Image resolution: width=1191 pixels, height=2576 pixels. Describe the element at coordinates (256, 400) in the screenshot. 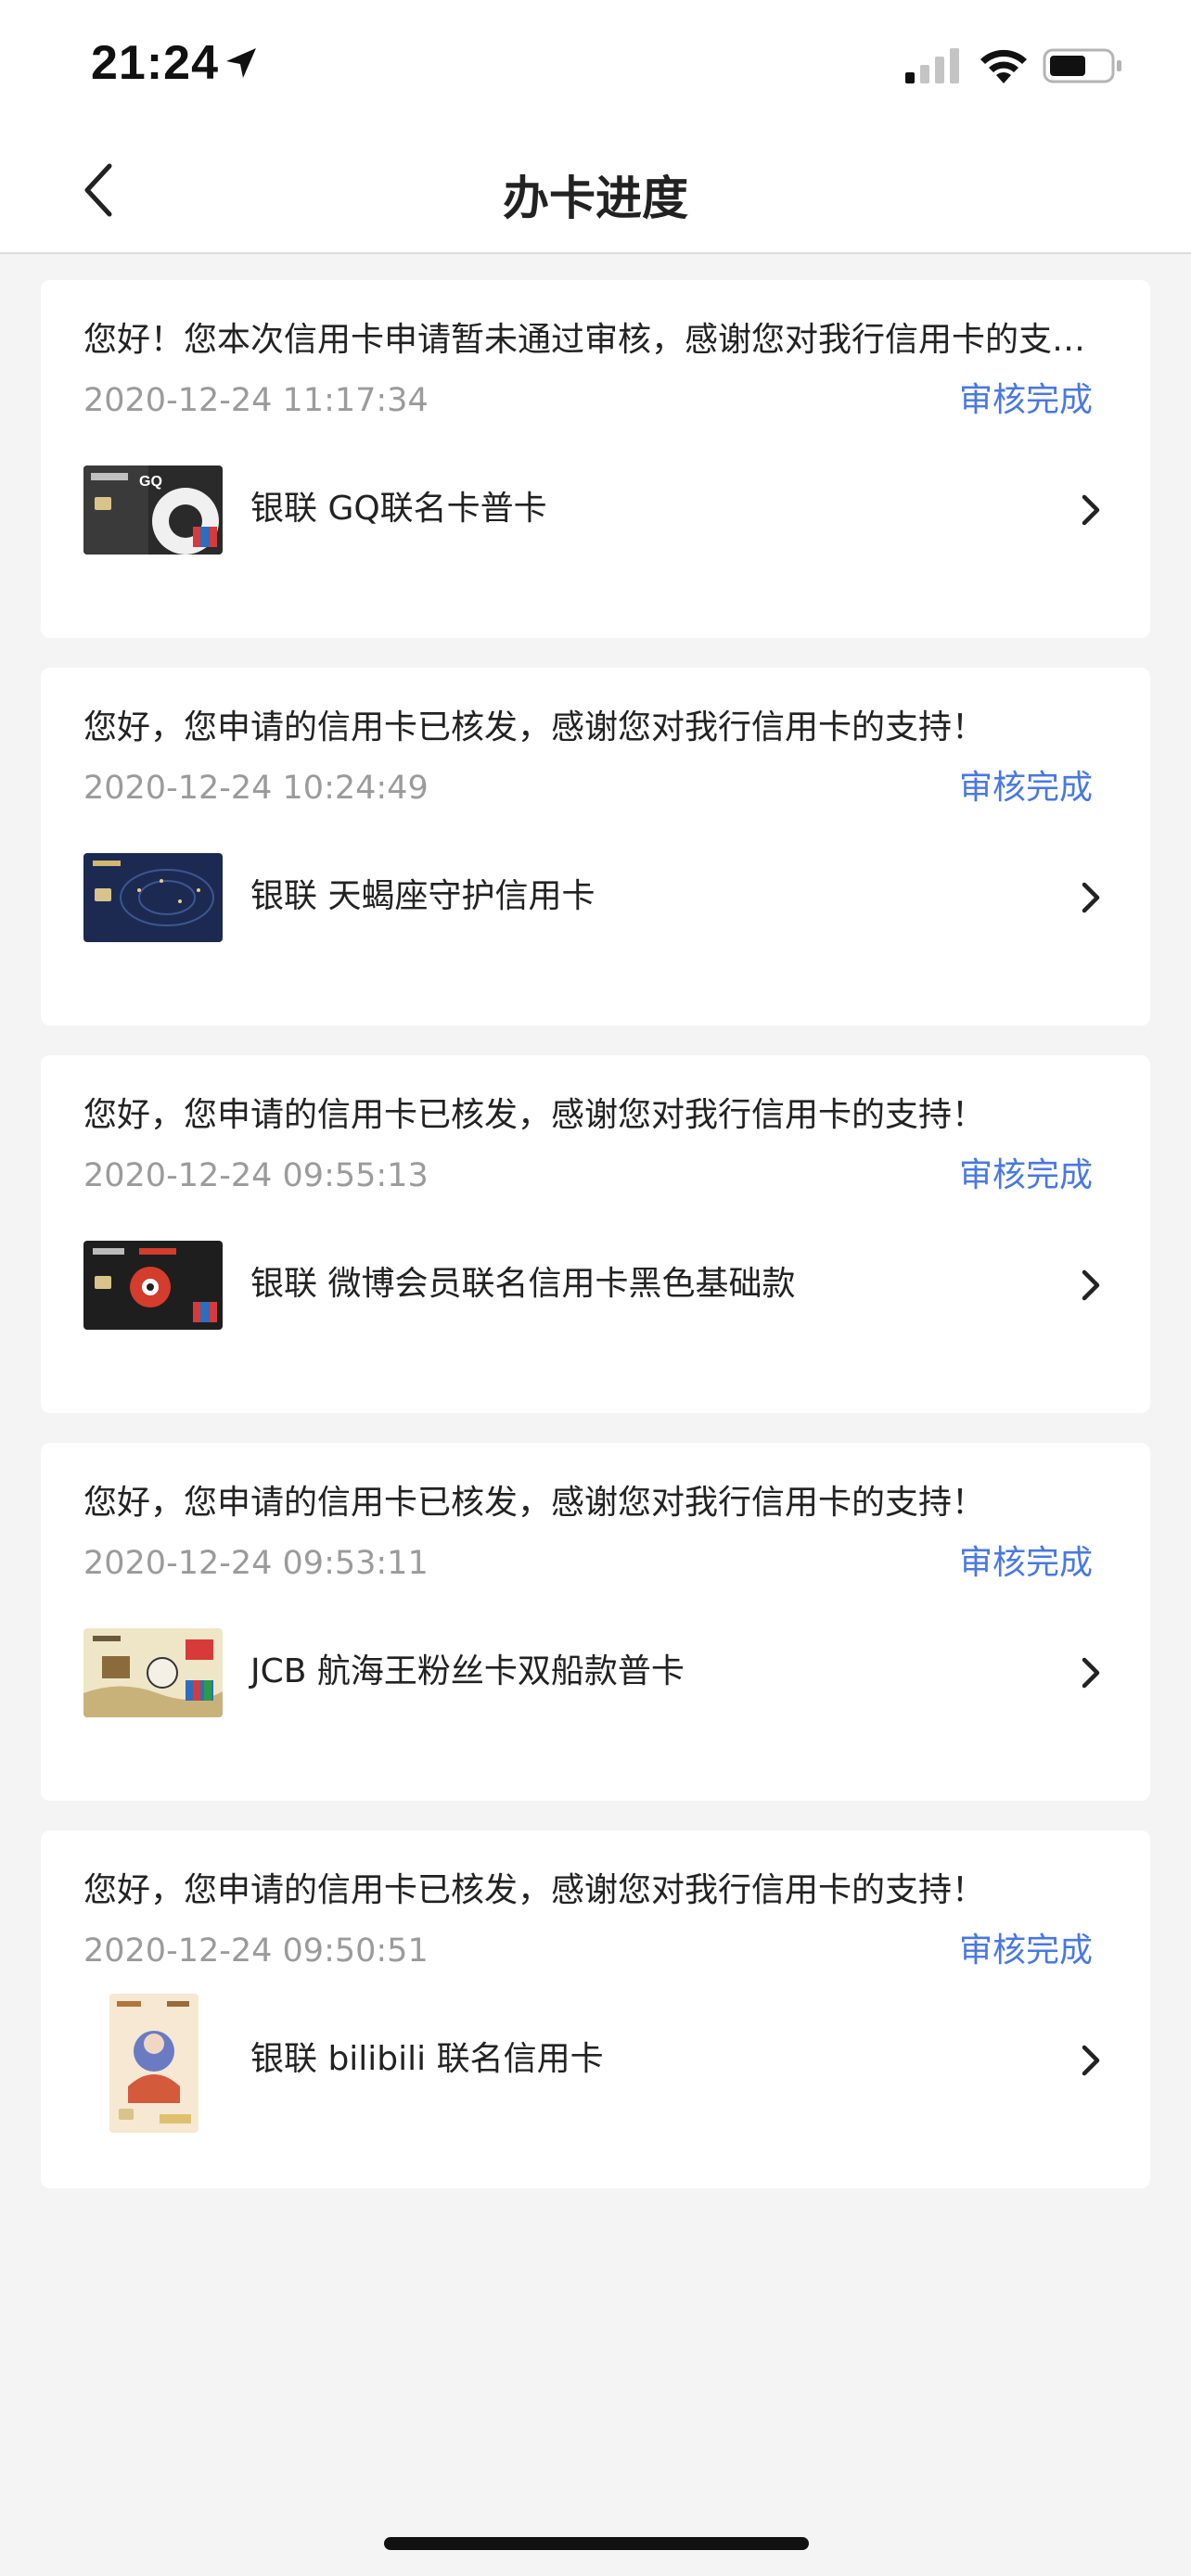

I see `application-timestamp: 2020-12-24 11:17:34` at that location.